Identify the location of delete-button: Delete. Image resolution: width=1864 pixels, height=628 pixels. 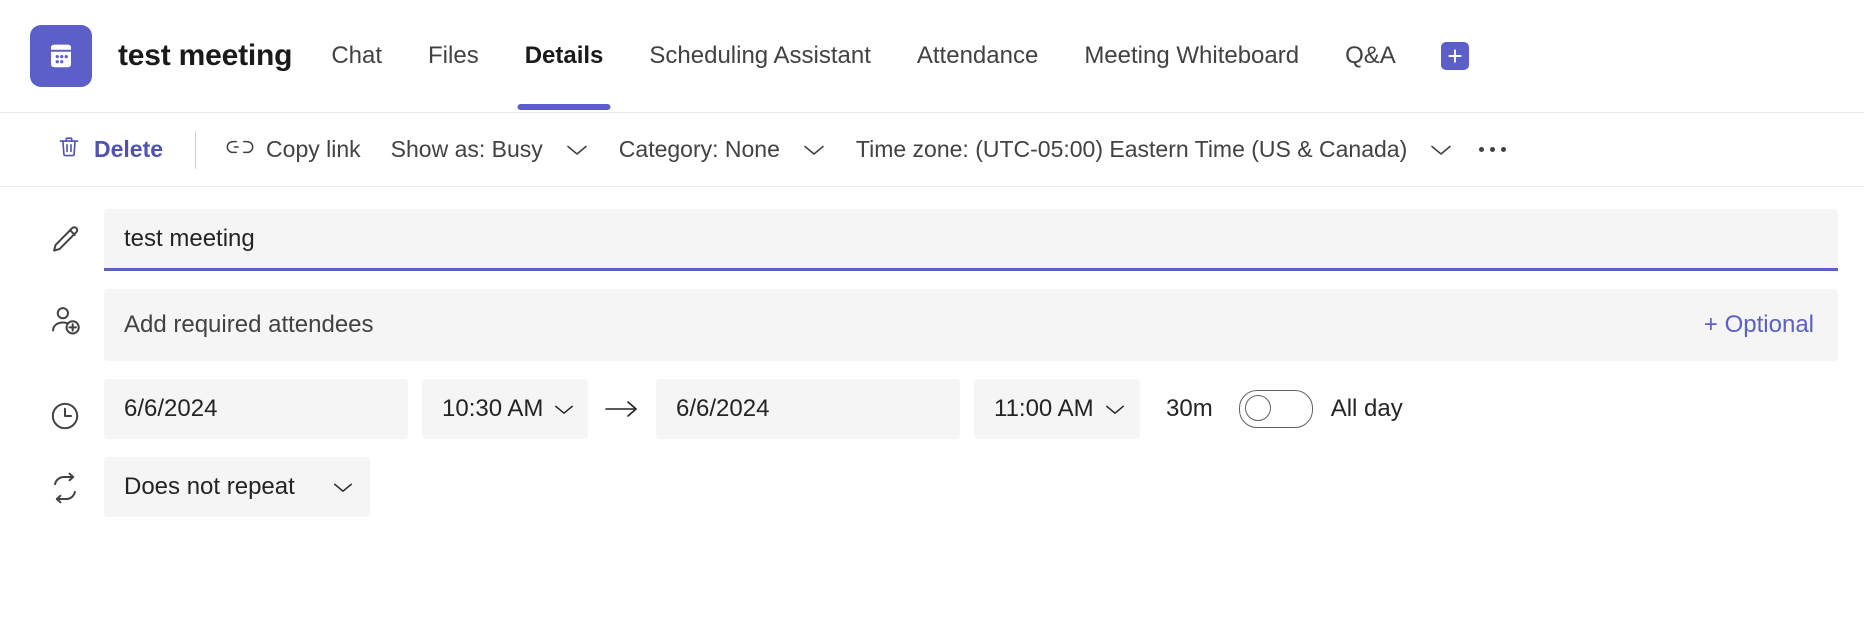
(109, 150).